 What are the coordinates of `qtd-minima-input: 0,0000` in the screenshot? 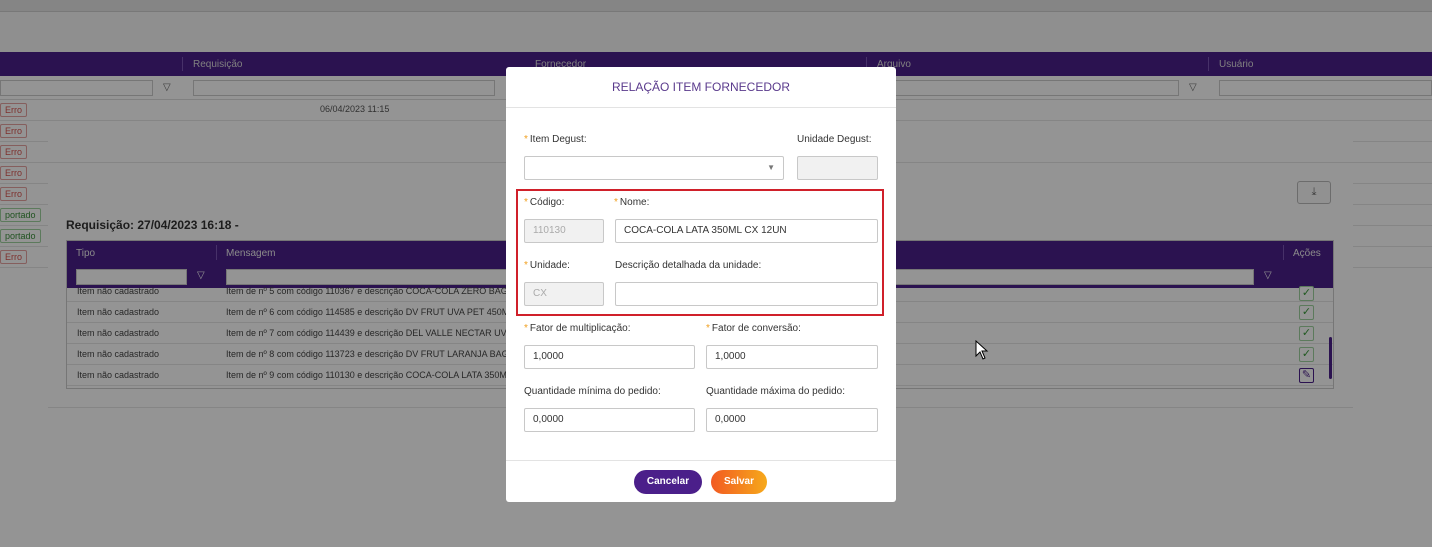 It's located at (609, 420).